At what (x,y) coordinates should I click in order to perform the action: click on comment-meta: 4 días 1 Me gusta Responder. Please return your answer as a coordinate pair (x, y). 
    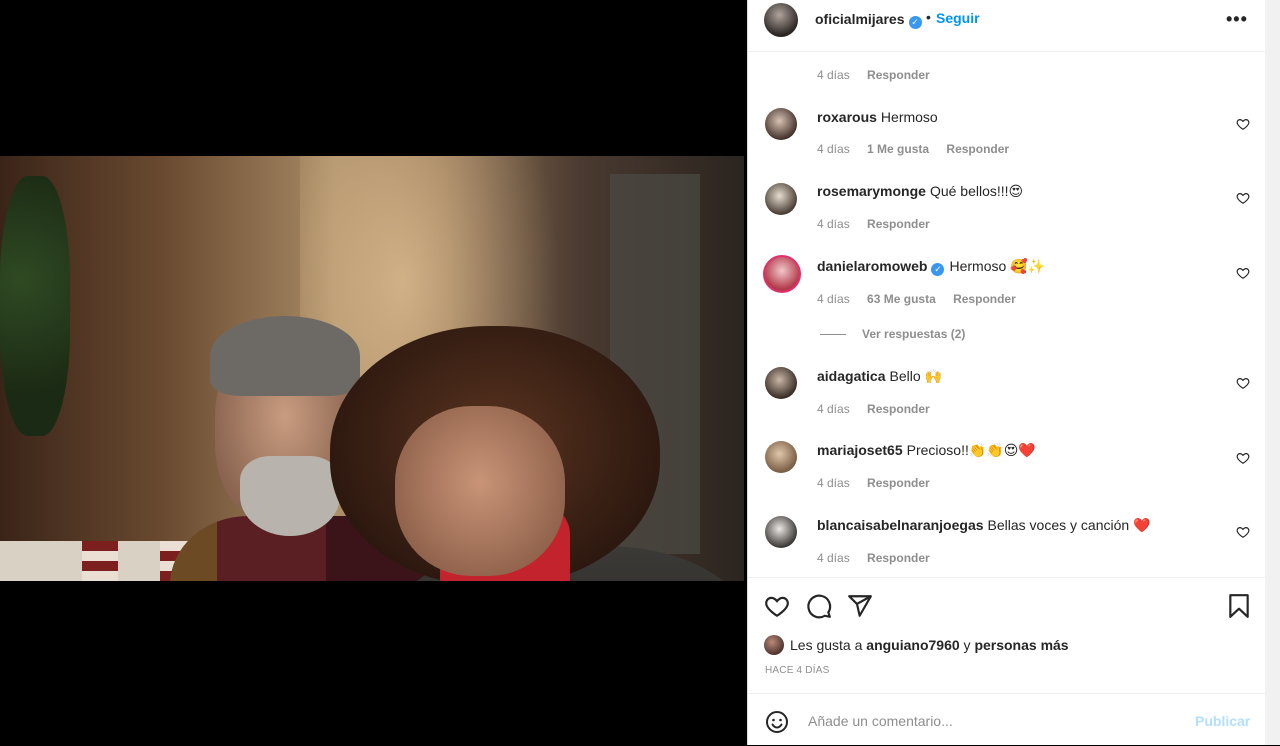
    Looking at the image, I should click on (920, 149).